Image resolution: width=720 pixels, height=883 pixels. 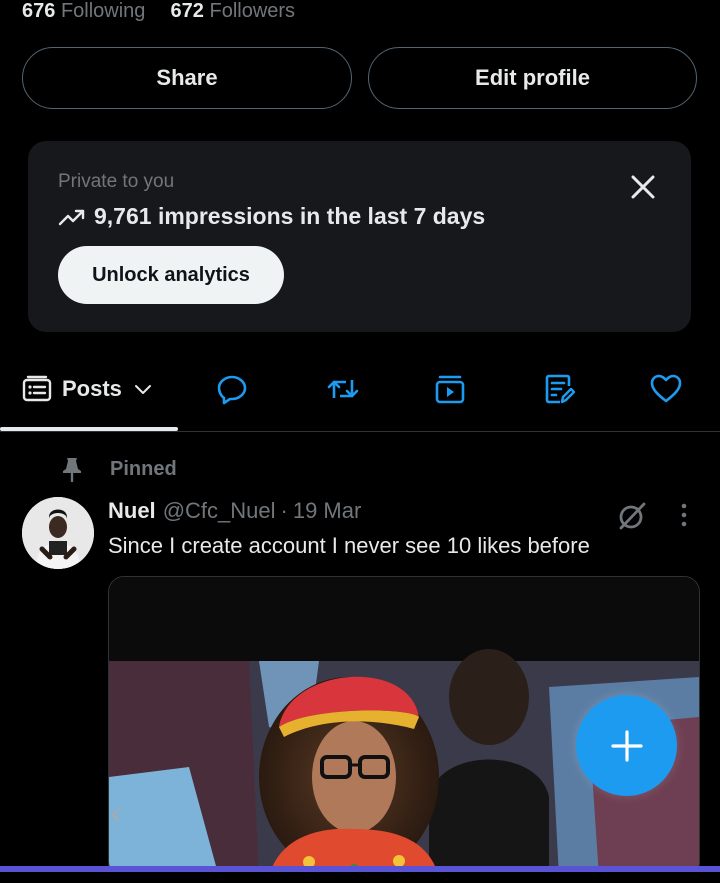 I want to click on share-button: Share, so click(x=187, y=78).